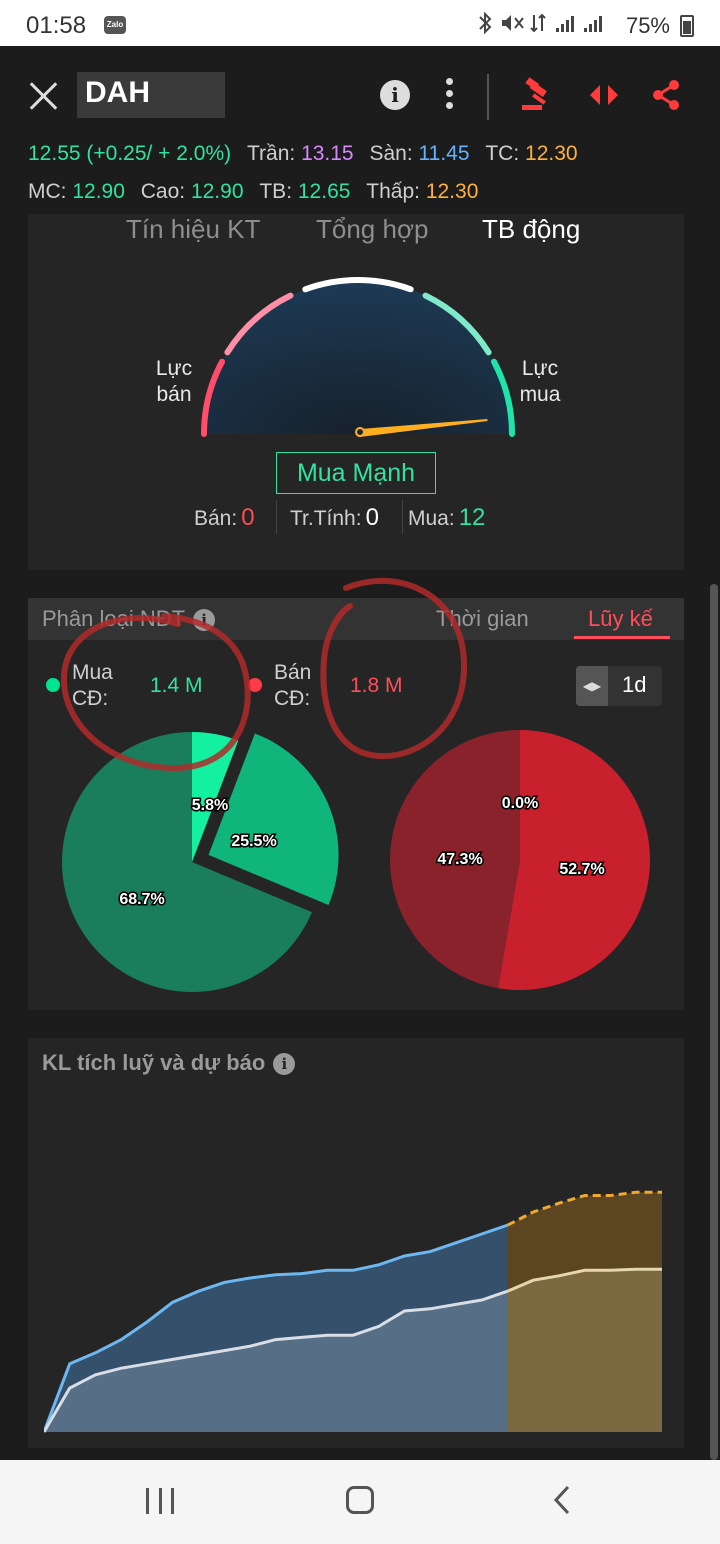  I want to click on match-price: 12.90, so click(98, 191).